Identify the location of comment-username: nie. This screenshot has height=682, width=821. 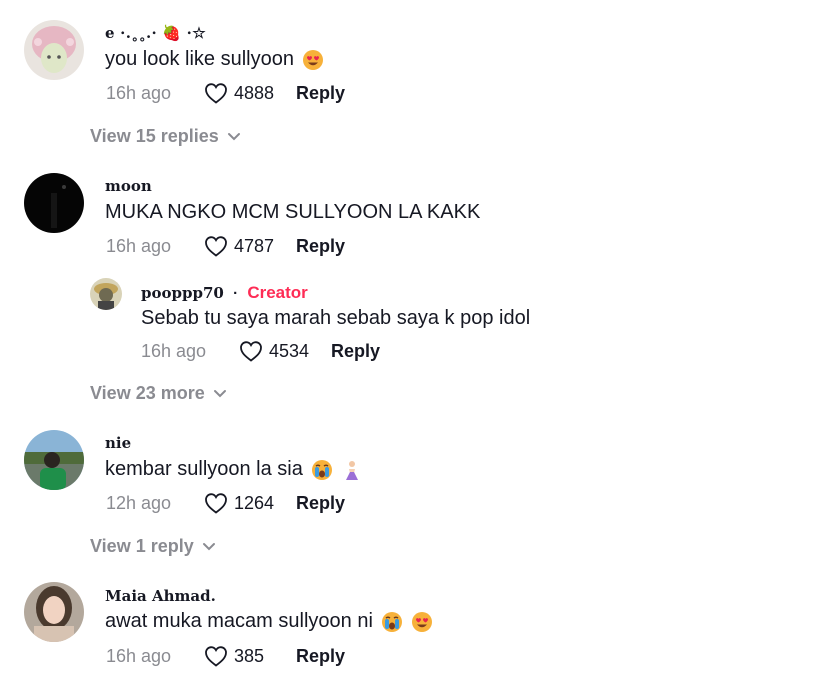
(118, 443).